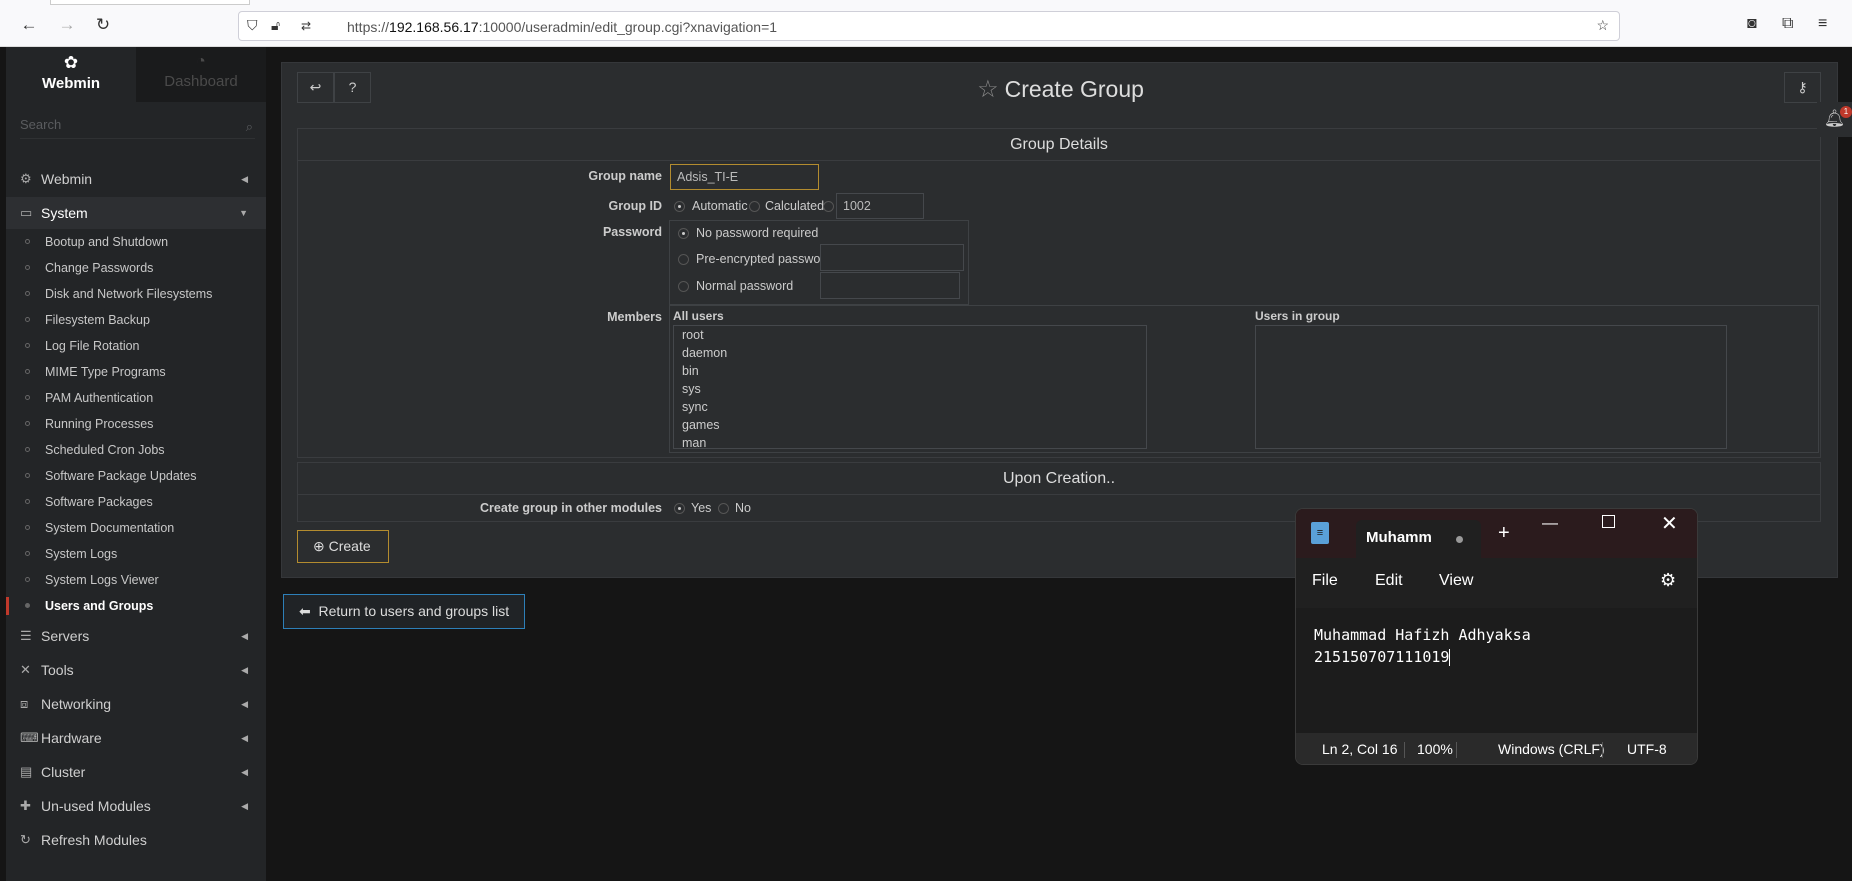 The height and width of the screenshot is (881, 1852). What do you see at coordinates (120, 124) in the screenshot?
I see `search-input` at bounding box center [120, 124].